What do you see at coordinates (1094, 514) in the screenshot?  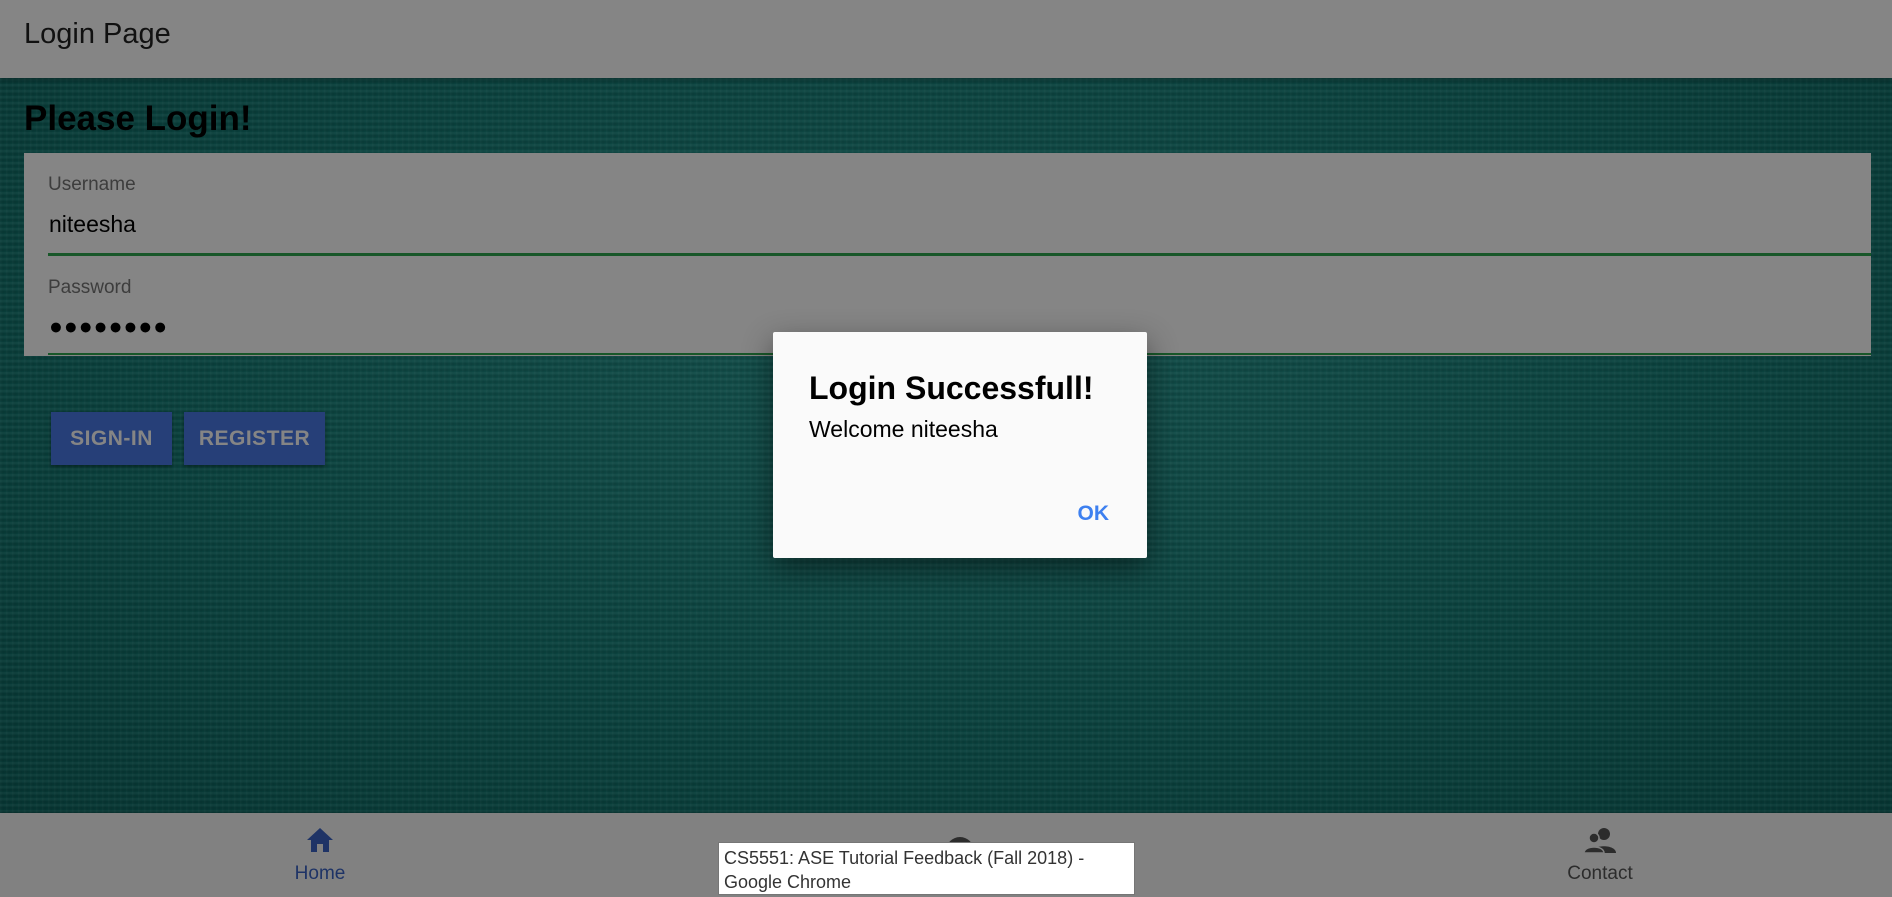 I see `ok-button: OK` at bounding box center [1094, 514].